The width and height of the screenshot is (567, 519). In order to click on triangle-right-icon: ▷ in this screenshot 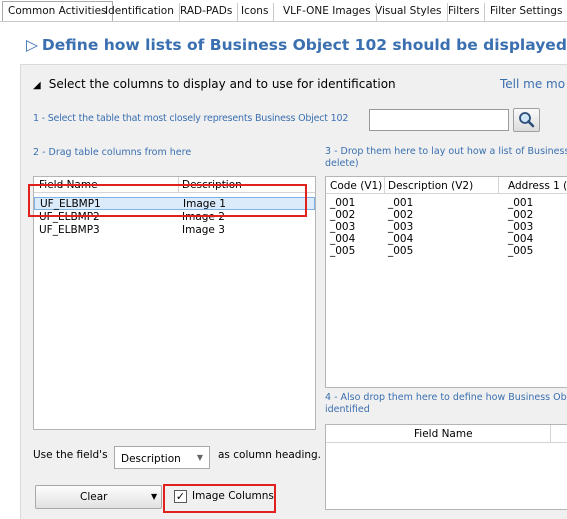, I will do `click(32, 45)`.